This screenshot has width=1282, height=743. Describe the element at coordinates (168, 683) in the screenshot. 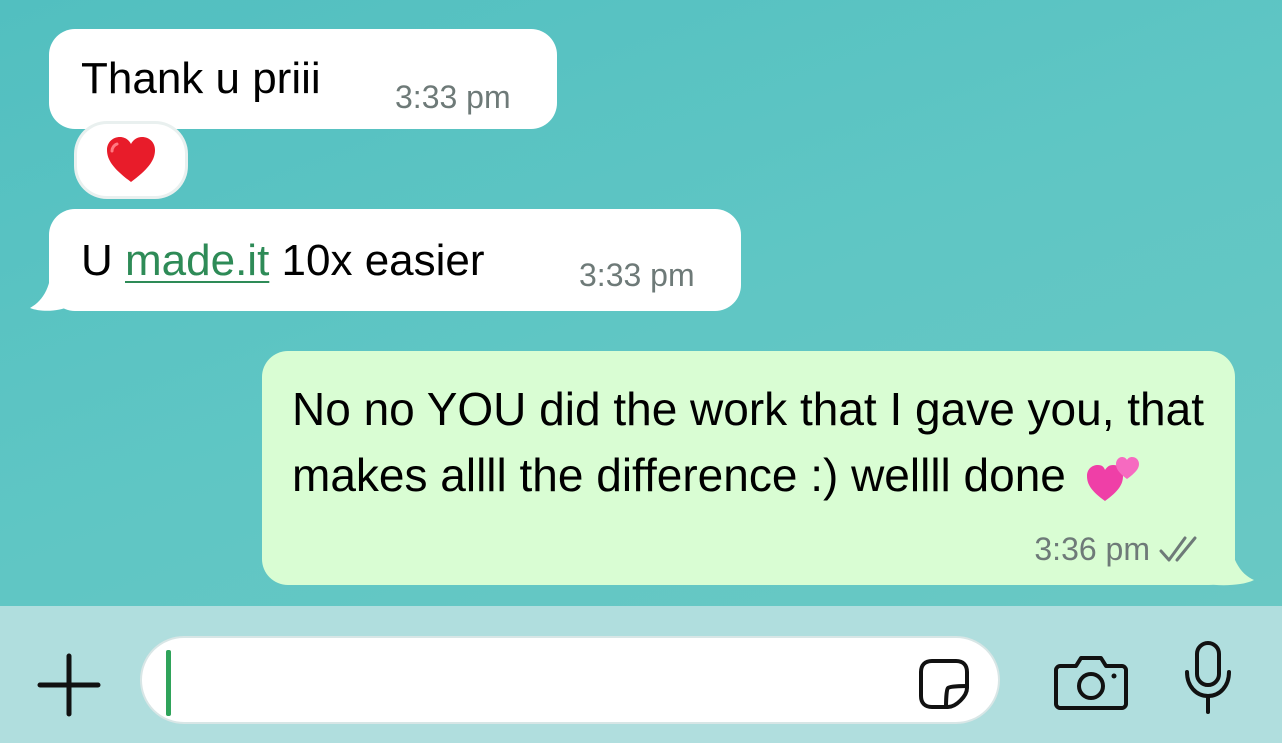

I see `text-caret` at that location.